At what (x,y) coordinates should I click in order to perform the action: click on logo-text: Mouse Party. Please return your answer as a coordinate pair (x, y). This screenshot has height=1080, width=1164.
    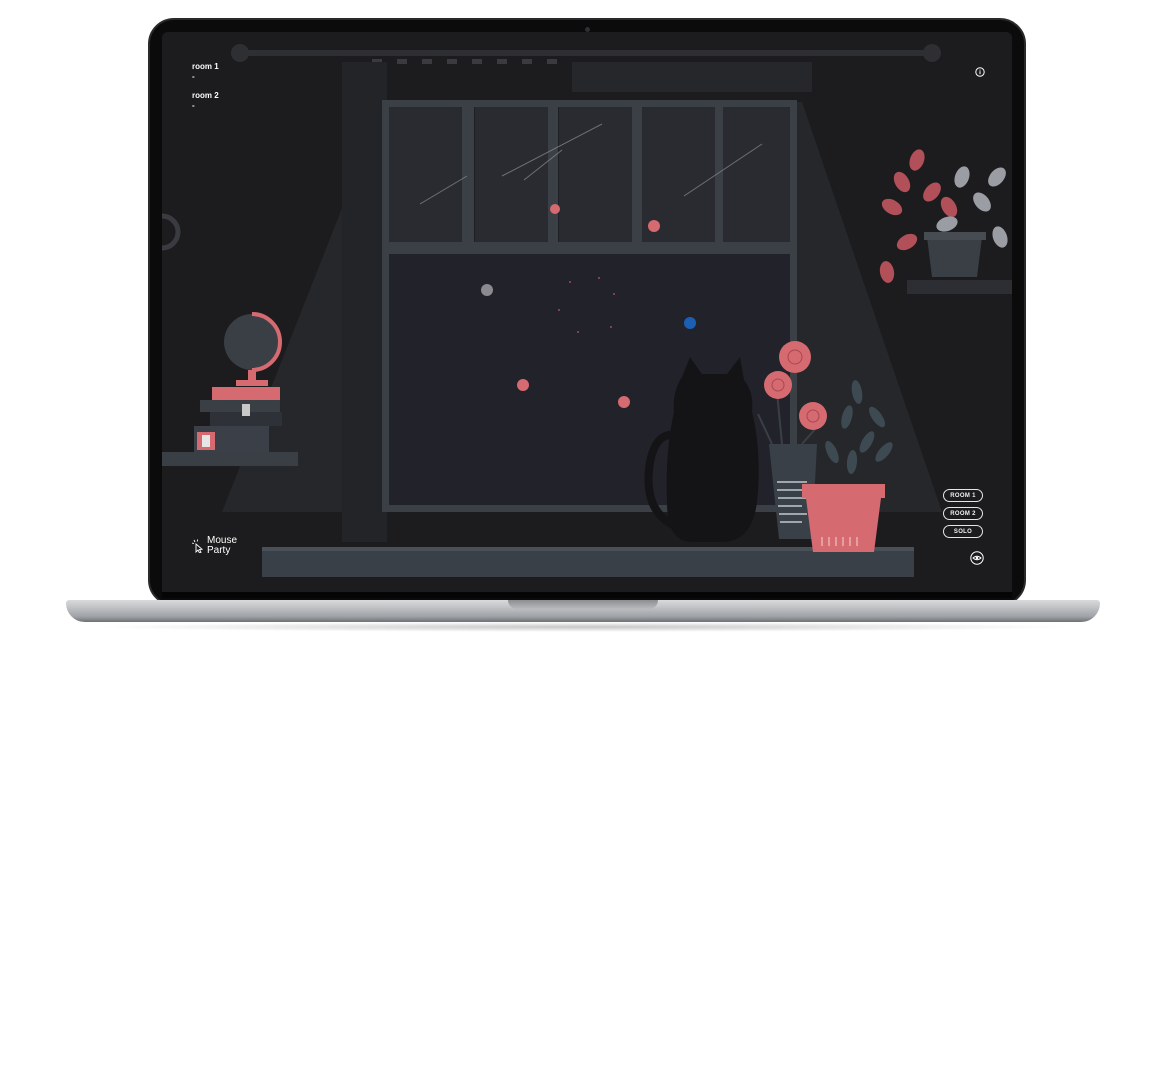
    Looking at the image, I should click on (222, 546).